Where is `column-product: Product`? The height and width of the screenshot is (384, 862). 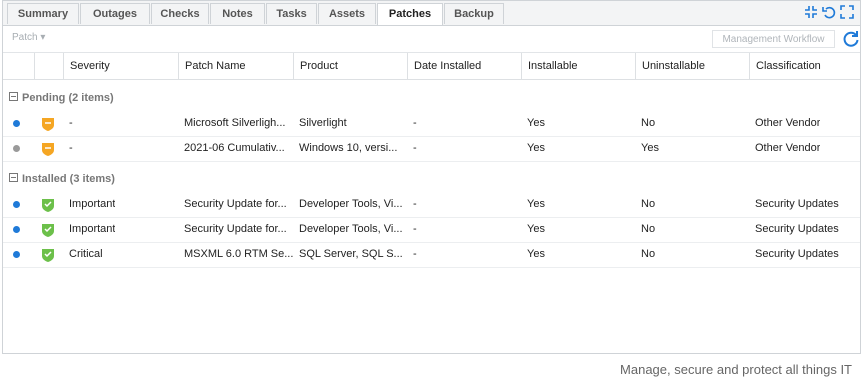
column-product: Product is located at coordinates (350, 66).